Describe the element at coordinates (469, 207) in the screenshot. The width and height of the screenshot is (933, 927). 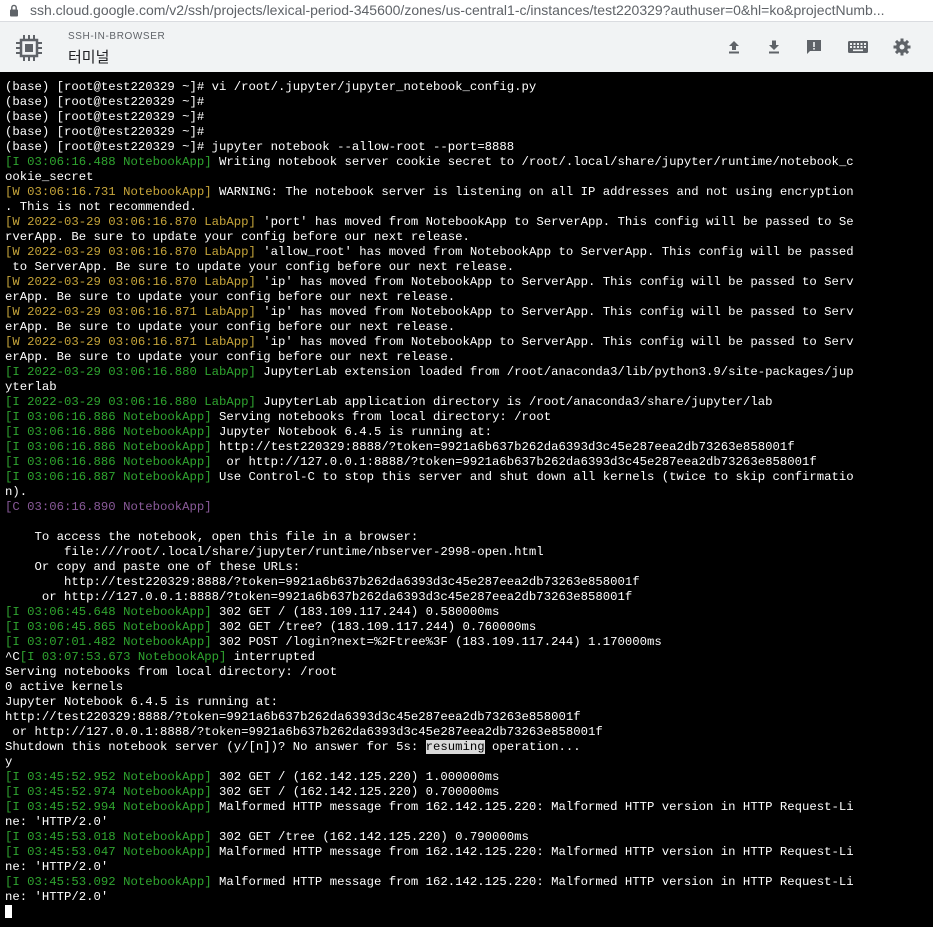
I see `terminal-line: . This is not recommended.` at that location.